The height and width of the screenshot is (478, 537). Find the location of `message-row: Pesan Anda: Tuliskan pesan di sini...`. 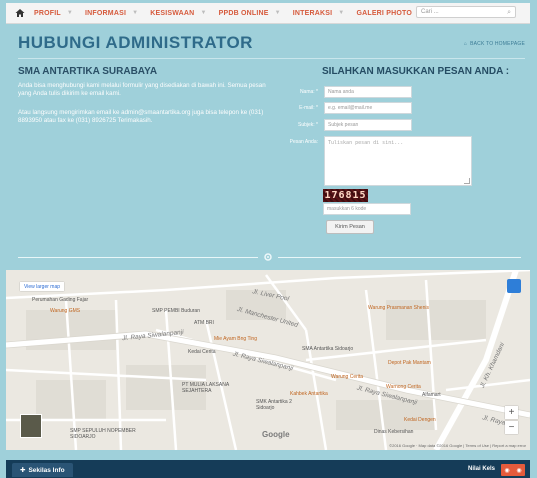

message-row: Pesan Anda: Tuliskan pesan di sini... is located at coordinates (371, 161).